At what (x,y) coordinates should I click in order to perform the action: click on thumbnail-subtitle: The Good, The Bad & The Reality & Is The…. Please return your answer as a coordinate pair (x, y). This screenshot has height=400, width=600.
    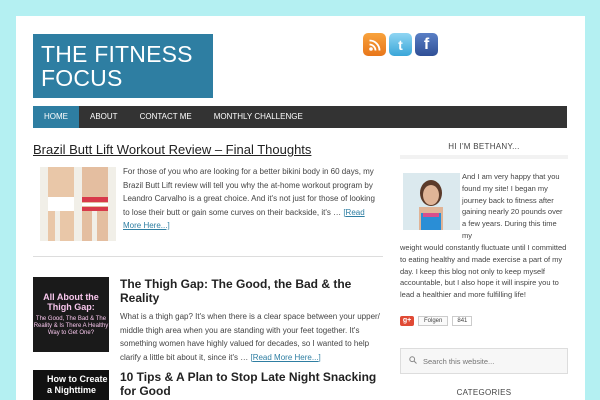
    Looking at the image, I should click on (71, 326).